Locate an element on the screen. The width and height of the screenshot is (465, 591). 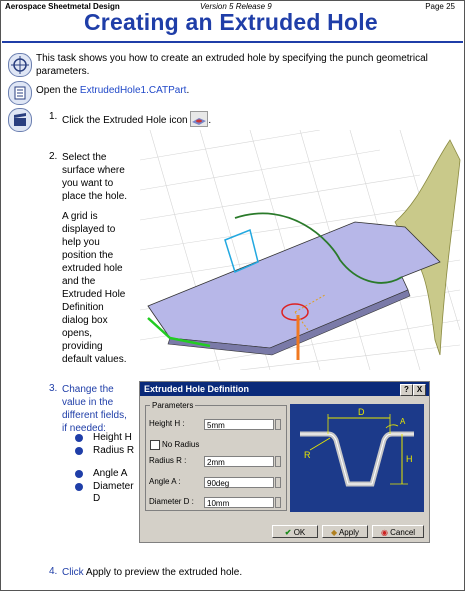
hole-diagram: D A H R is located at coordinates (357, 458).